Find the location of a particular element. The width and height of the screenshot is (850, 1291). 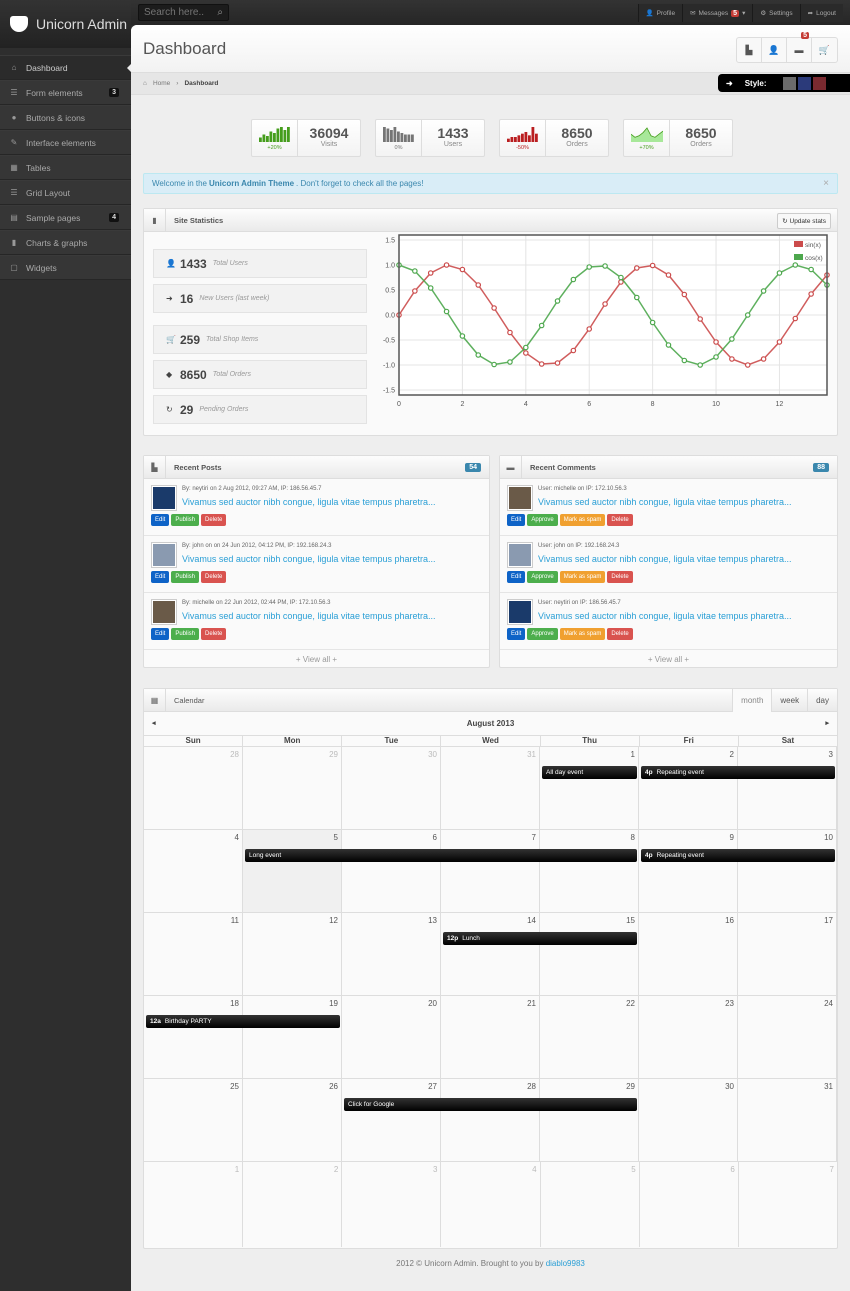

calendar-day: 9 is located at coordinates (688, 871).